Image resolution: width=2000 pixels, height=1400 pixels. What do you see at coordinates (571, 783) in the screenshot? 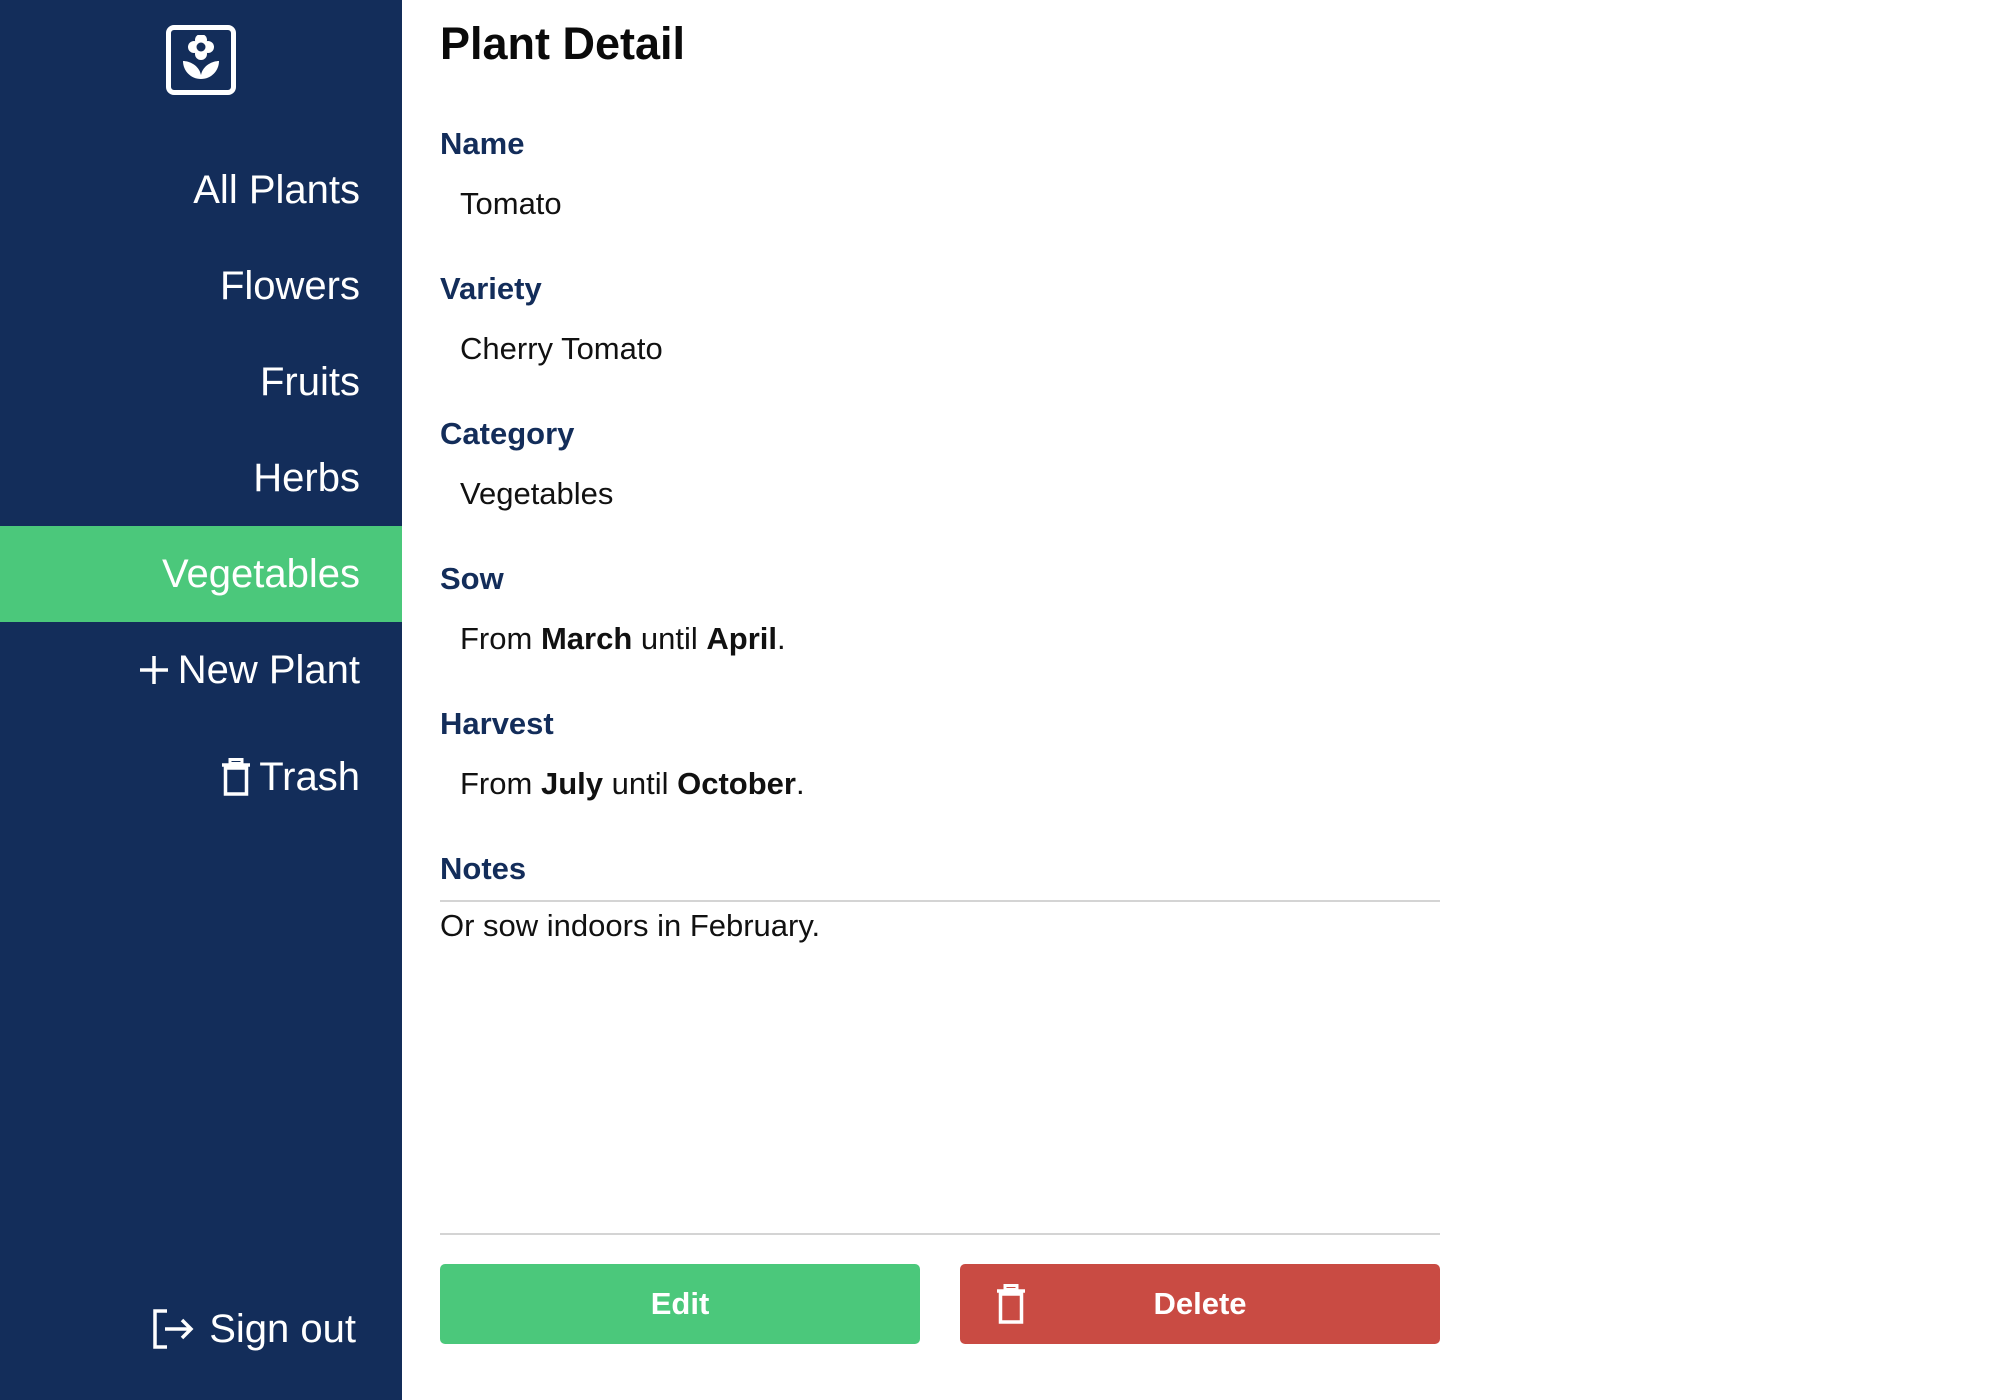
I see `harvest-from-month: July` at bounding box center [571, 783].